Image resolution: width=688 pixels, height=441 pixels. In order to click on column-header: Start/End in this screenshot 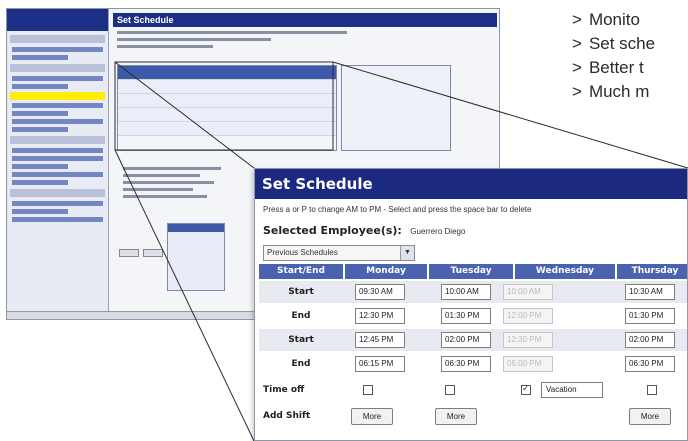, I will do `click(301, 271)`.